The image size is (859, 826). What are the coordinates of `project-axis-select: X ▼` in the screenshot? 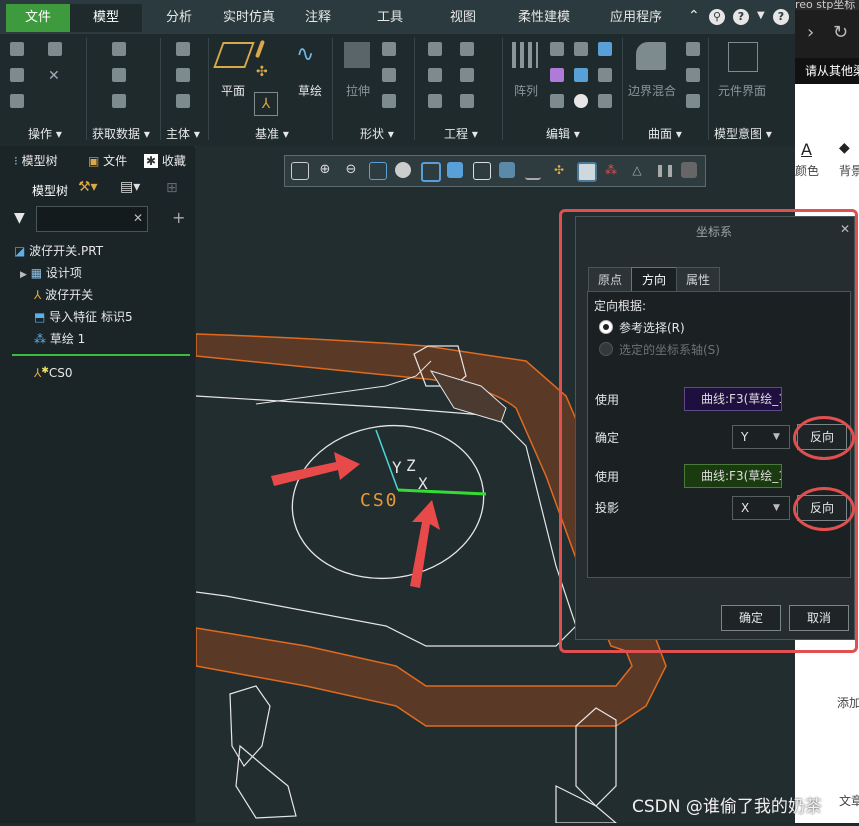 It's located at (761, 508).